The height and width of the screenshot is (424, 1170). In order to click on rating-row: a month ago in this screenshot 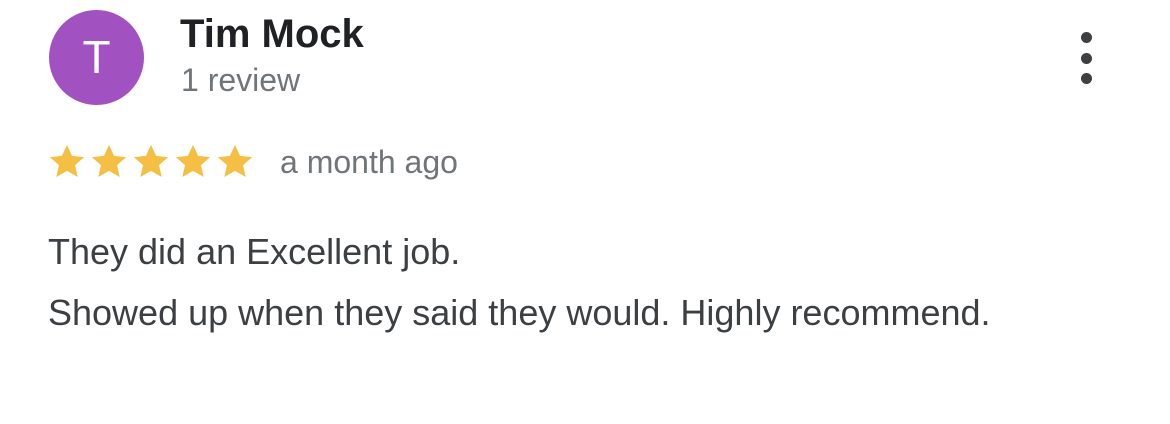, I will do `click(252, 162)`.